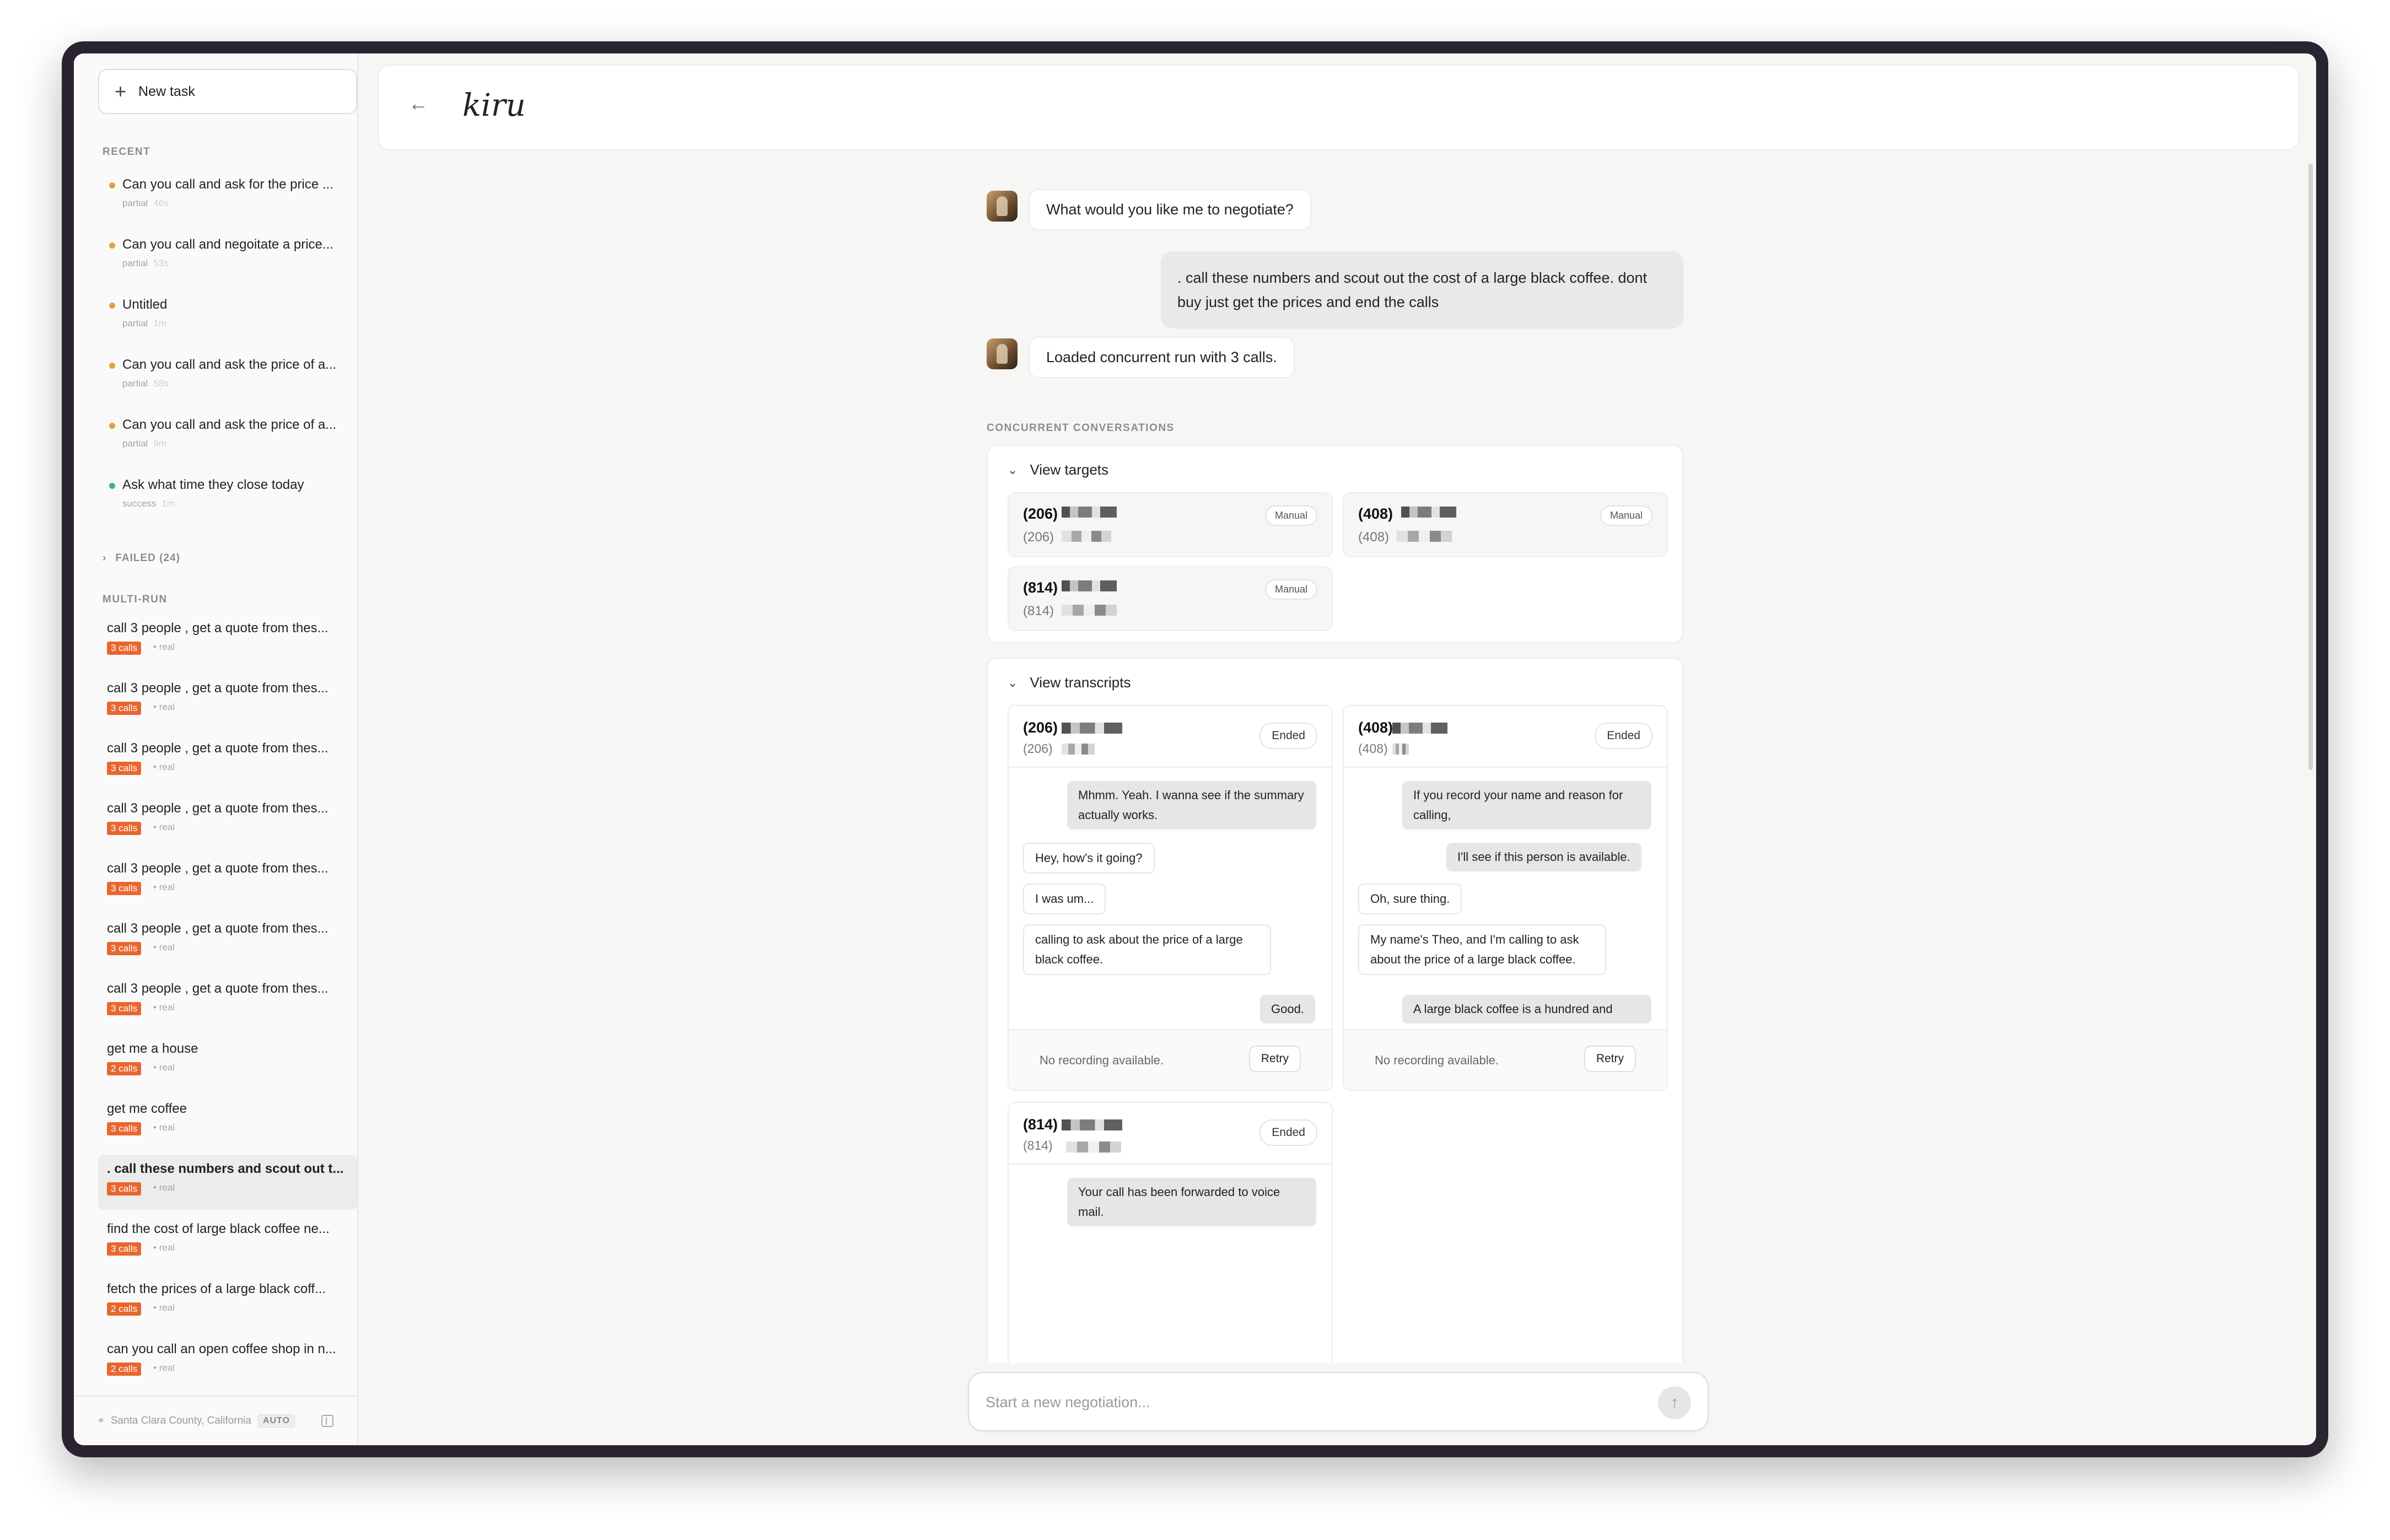 The width and height of the screenshot is (2390, 1540). Describe the element at coordinates (145, 203) in the screenshot. I see `recent-item-meta: partial 46s` at that location.